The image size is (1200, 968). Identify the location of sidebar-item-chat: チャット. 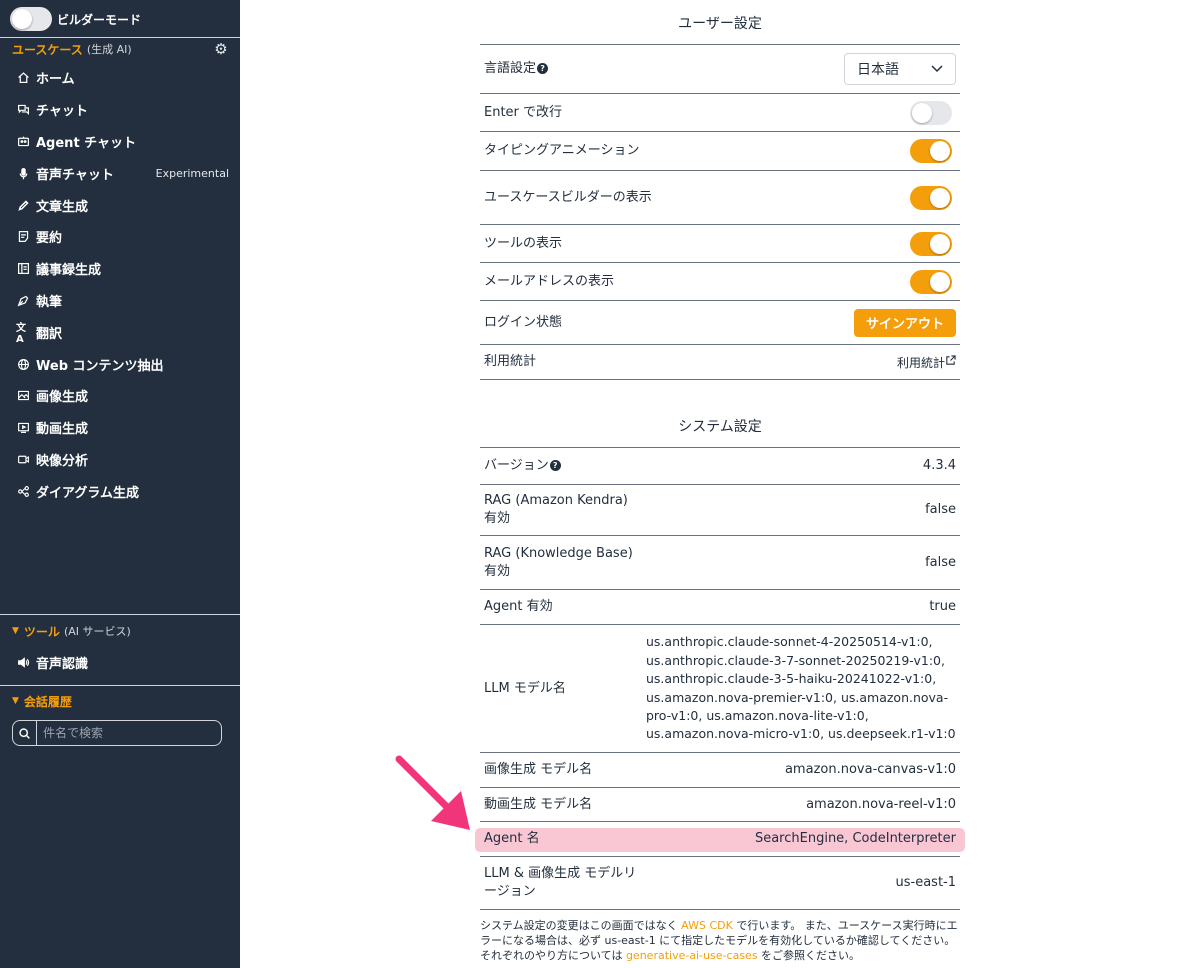
(120, 110).